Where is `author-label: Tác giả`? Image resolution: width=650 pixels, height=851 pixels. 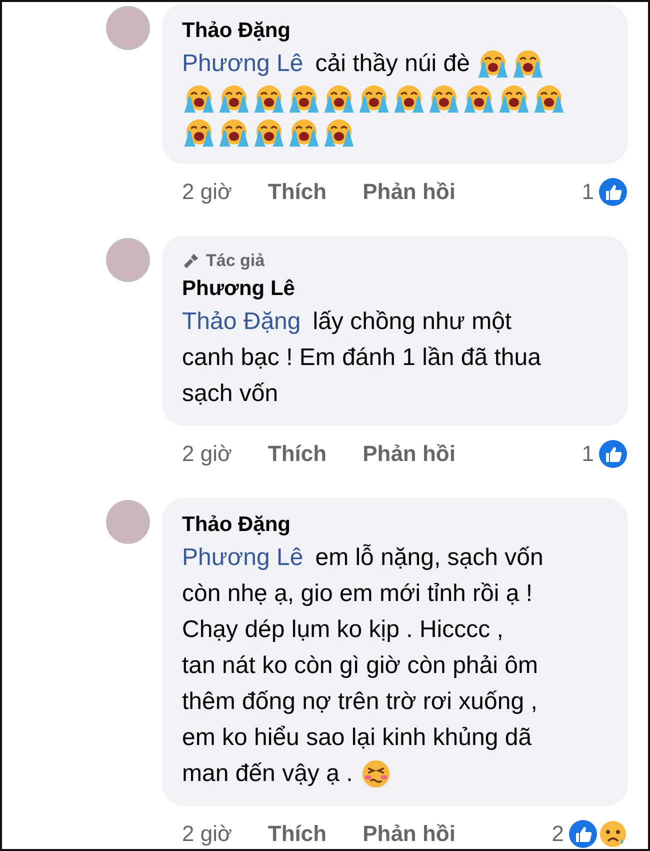
author-label: Tác giả is located at coordinates (235, 261).